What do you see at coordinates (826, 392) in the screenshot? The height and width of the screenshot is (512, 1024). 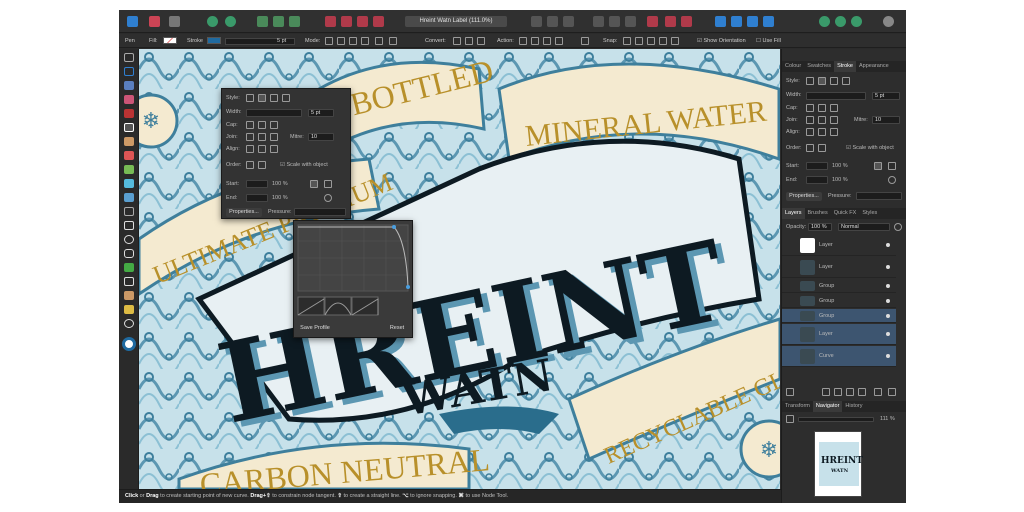 I see `layer-mask-icon` at bounding box center [826, 392].